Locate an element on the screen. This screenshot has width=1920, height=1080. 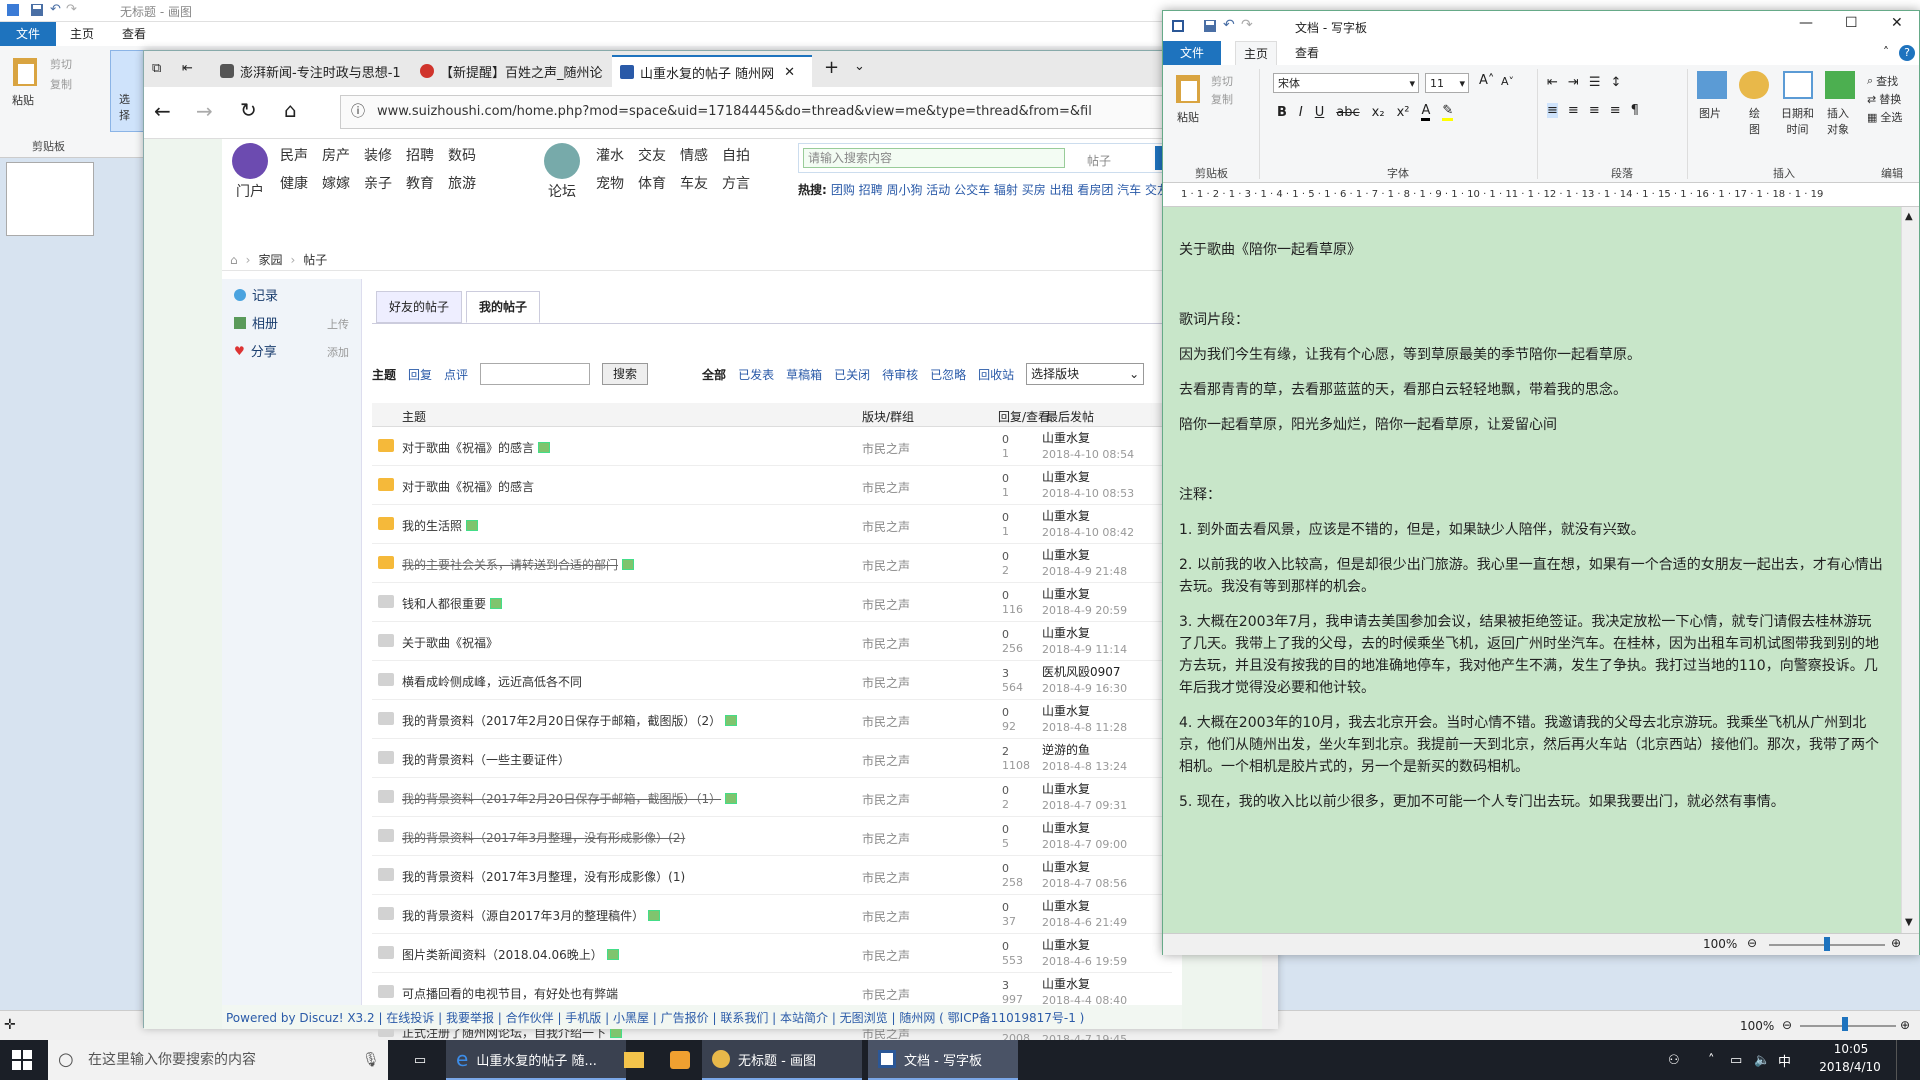
wp-paste-label: 粘贴 is located at coordinates (1188, 117).